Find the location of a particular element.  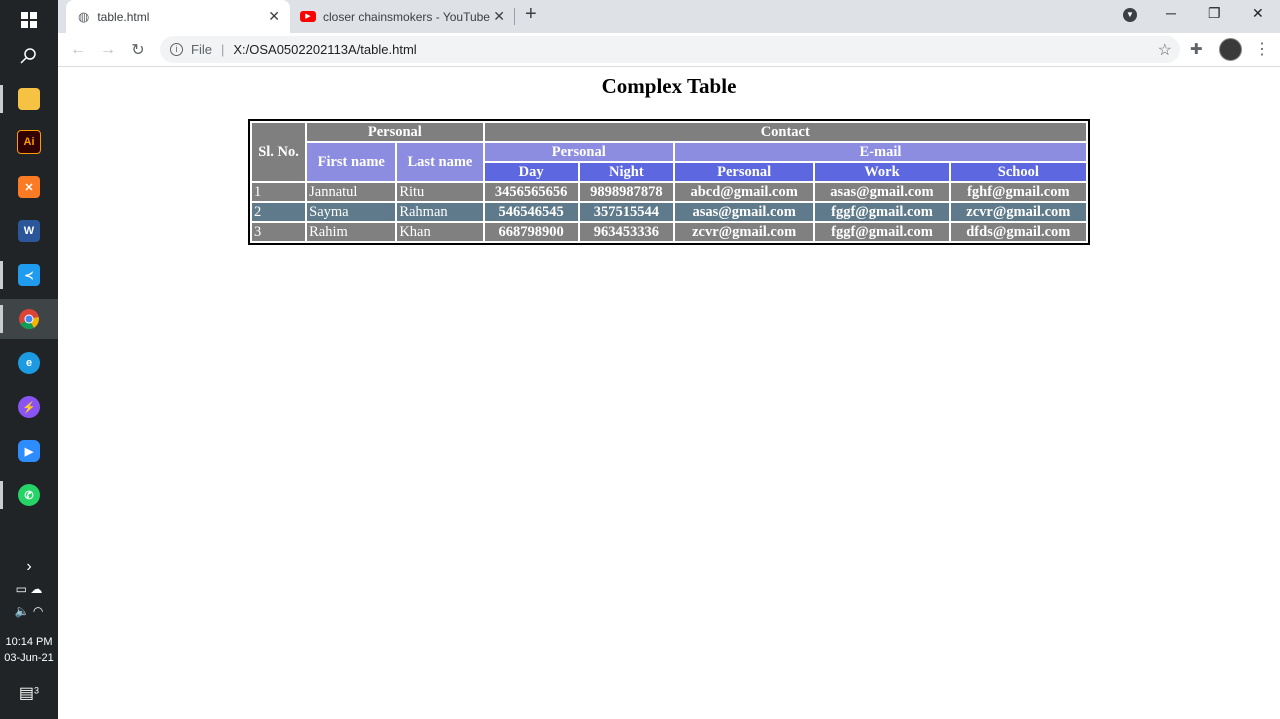

close-window-button: ✕ is located at coordinates (1258, 13).